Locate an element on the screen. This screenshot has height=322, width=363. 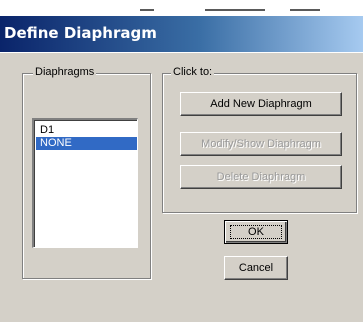
cancel-label: Cancel is located at coordinates (256, 268).